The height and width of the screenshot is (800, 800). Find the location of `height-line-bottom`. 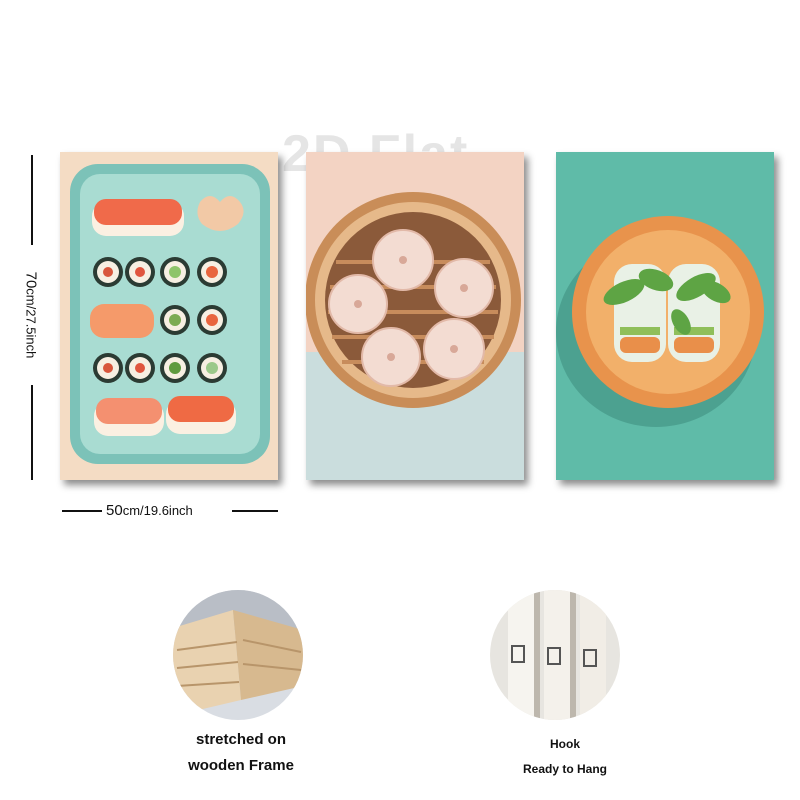

height-line-bottom is located at coordinates (32, 432).